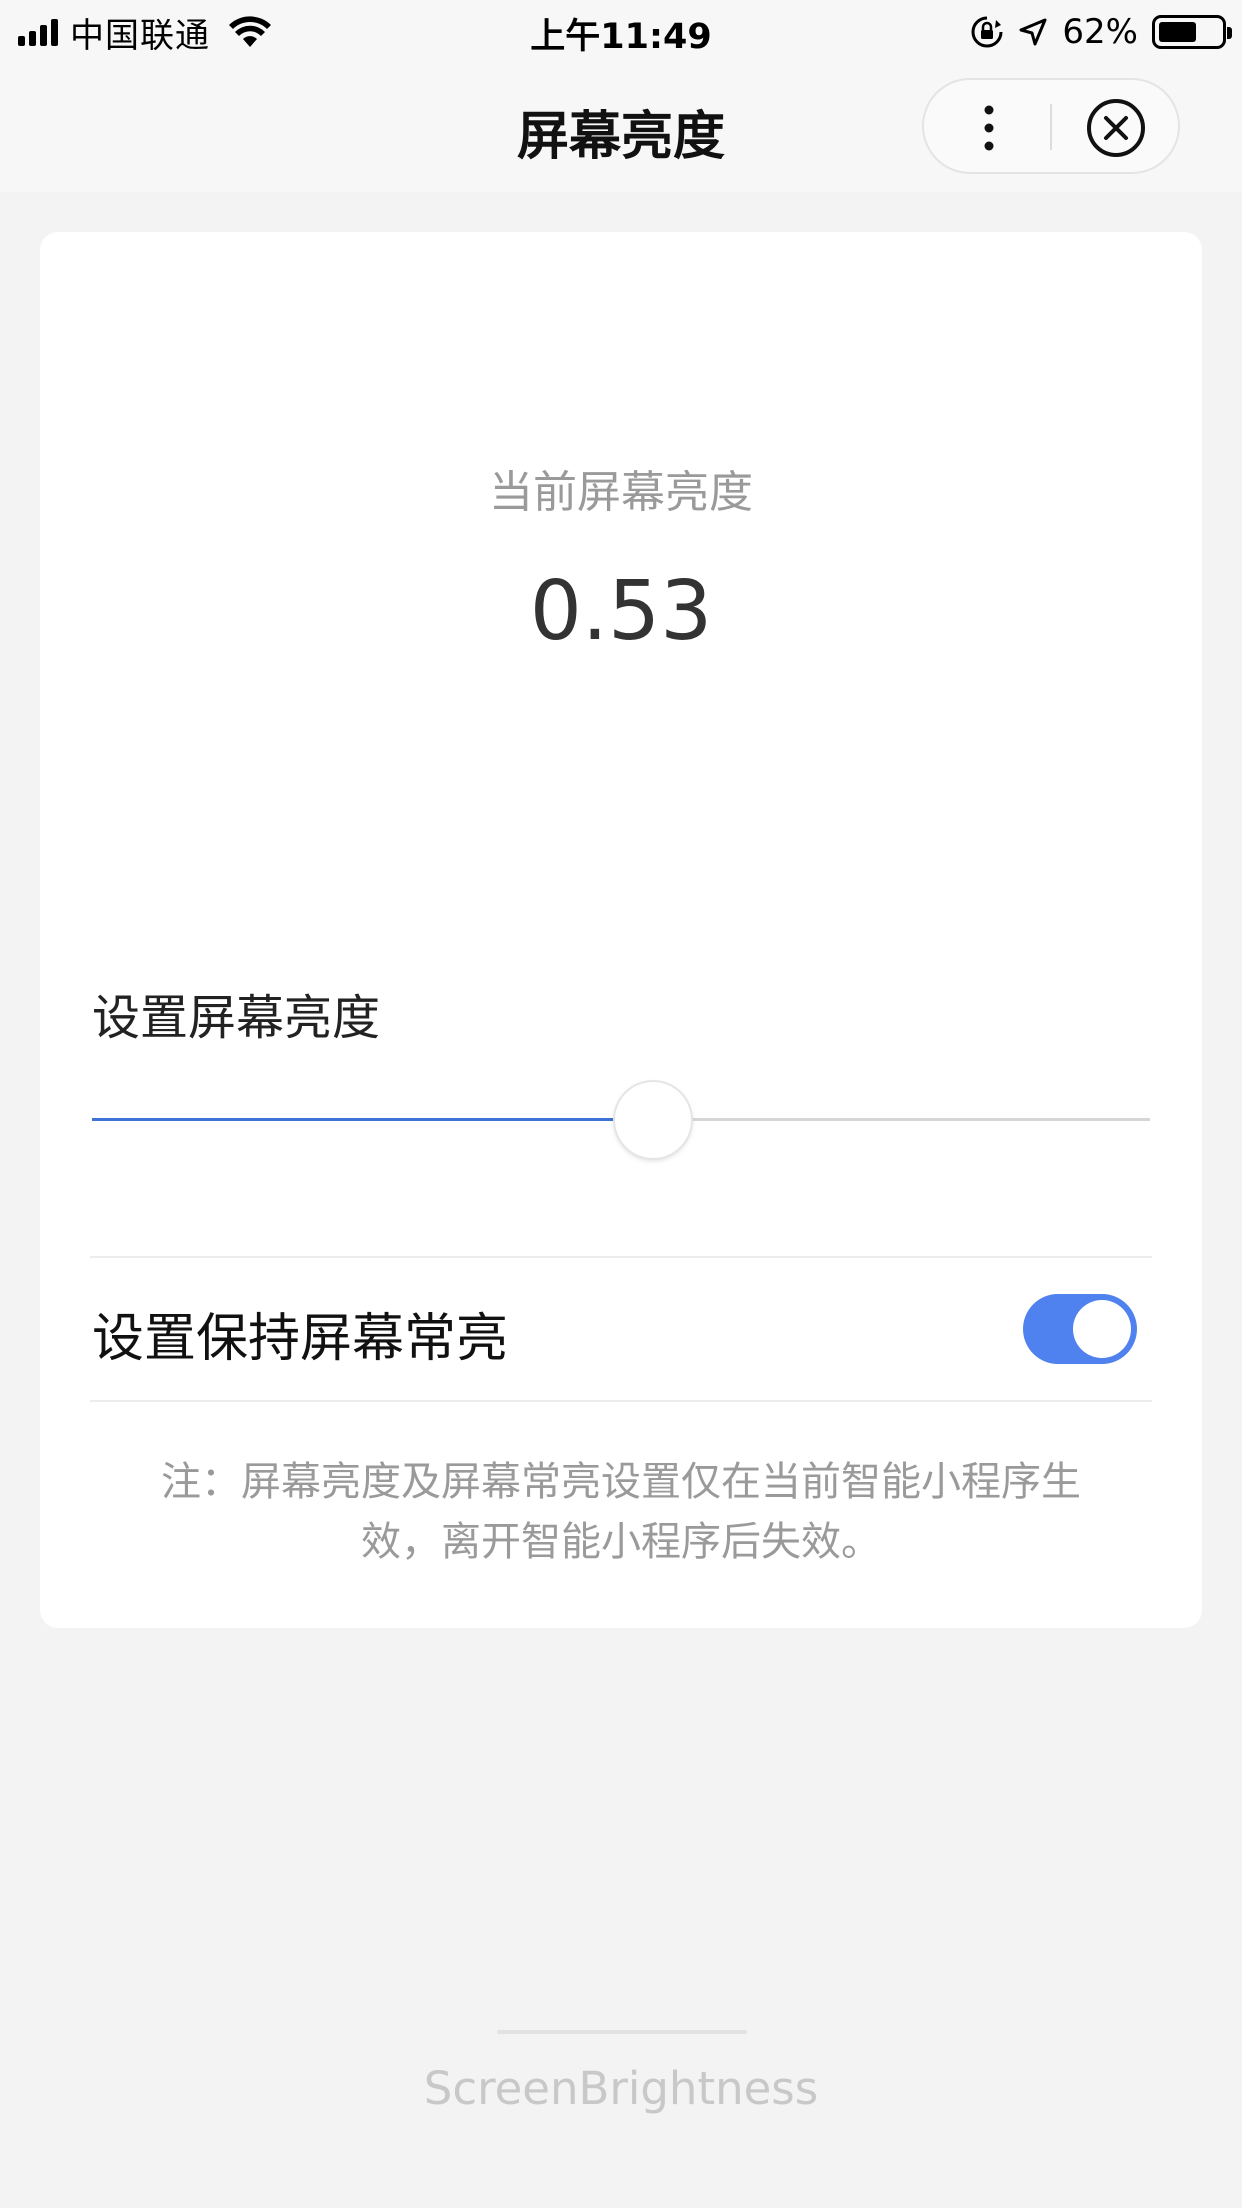  I want to click on battery-icon, so click(1192, 32).